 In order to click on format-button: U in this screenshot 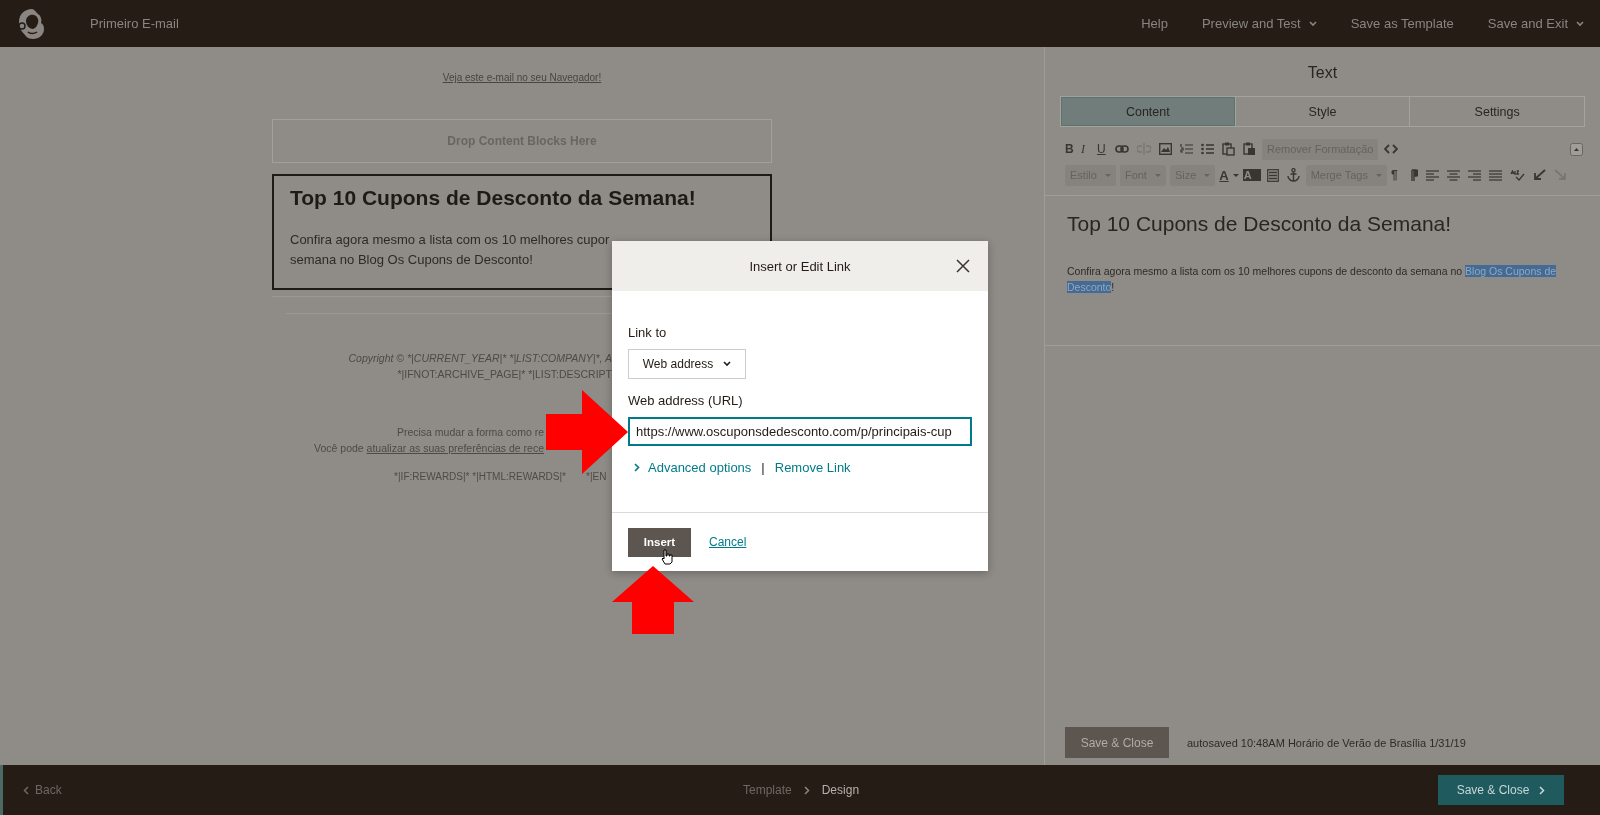, I will do `click(1103, 149)`.